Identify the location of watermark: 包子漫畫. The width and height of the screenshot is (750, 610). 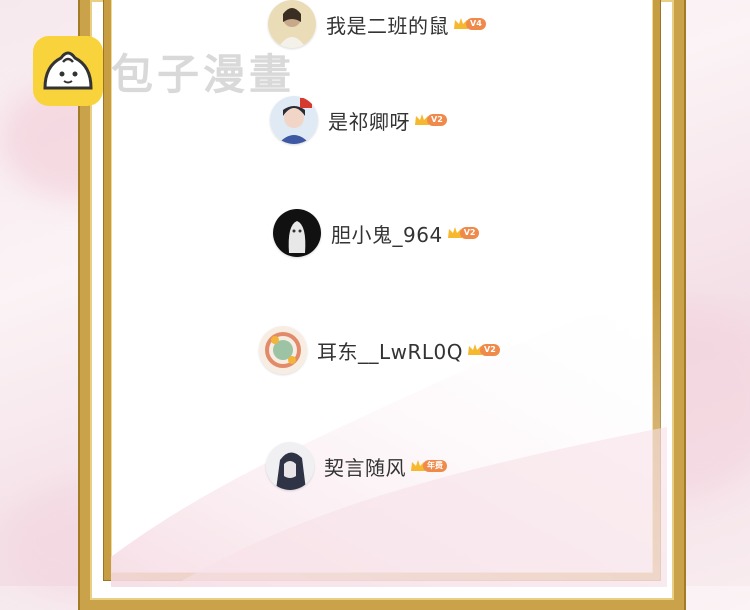
(164, 71).